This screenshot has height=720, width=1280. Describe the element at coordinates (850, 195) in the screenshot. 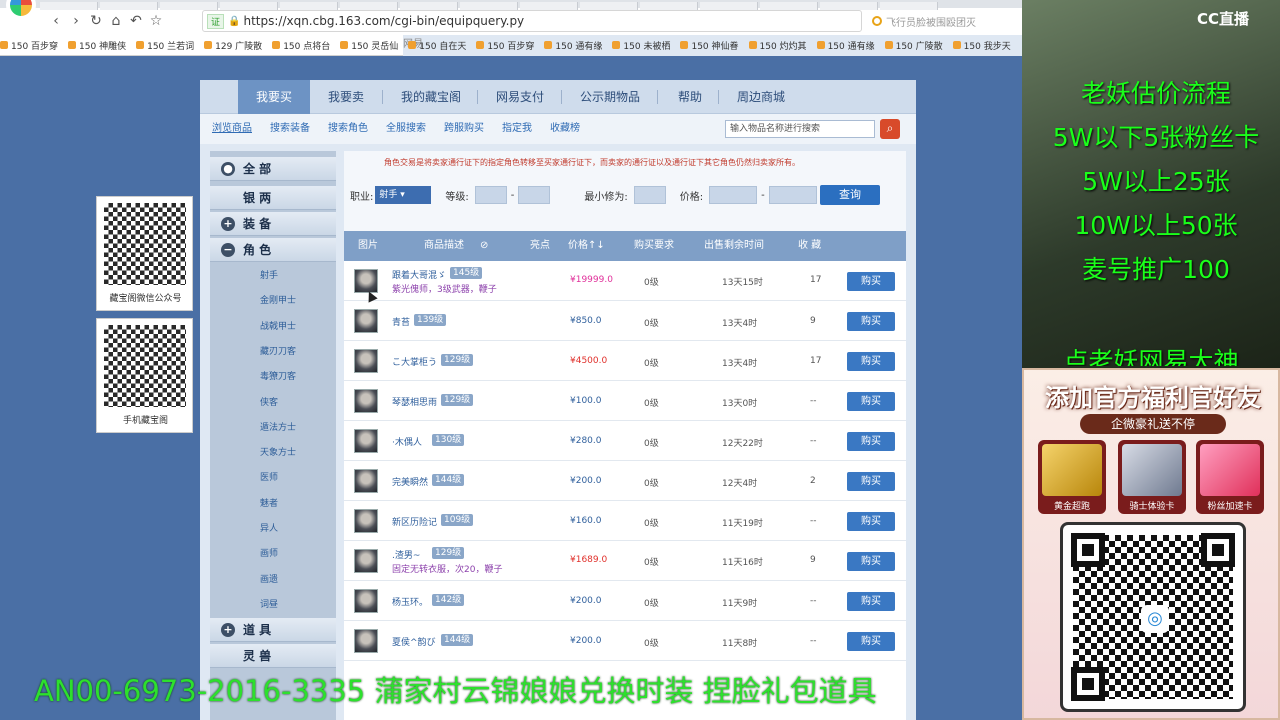

I see `query-button: 查询` at that location.